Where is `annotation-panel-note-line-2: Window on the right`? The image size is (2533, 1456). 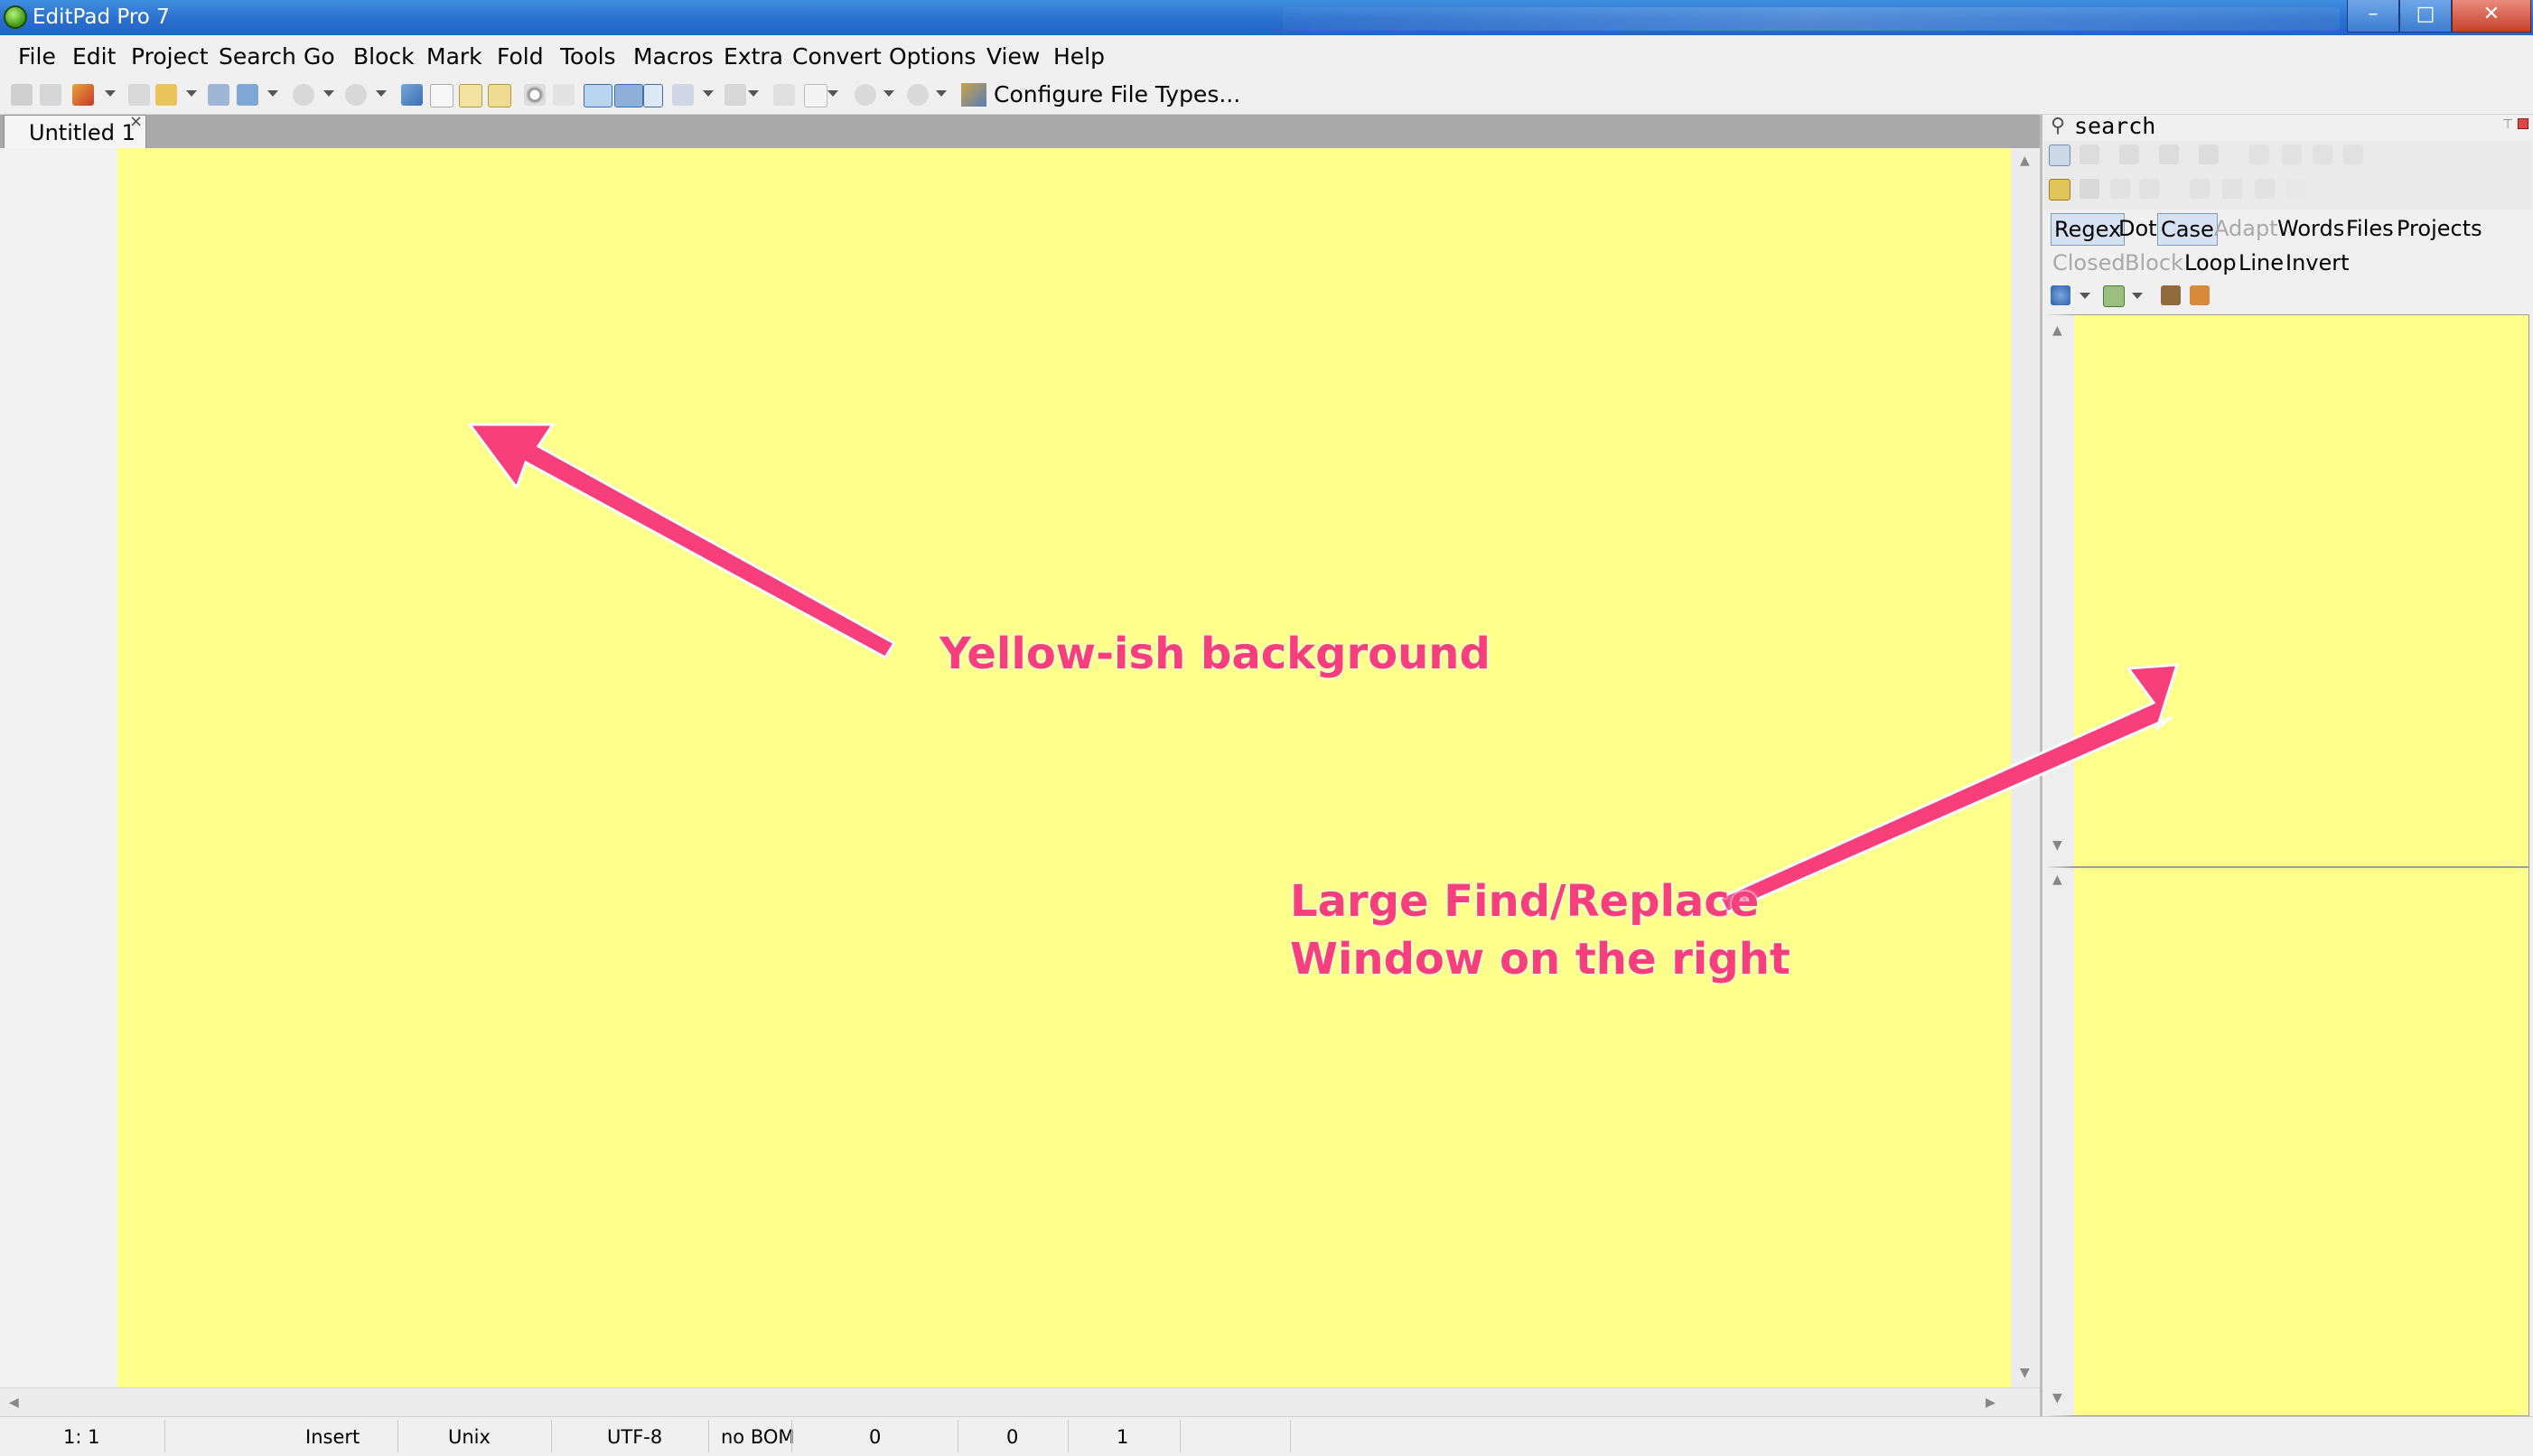
annotation-panel-note-line-2: Window on the right is located at coordinates (1540, 960).